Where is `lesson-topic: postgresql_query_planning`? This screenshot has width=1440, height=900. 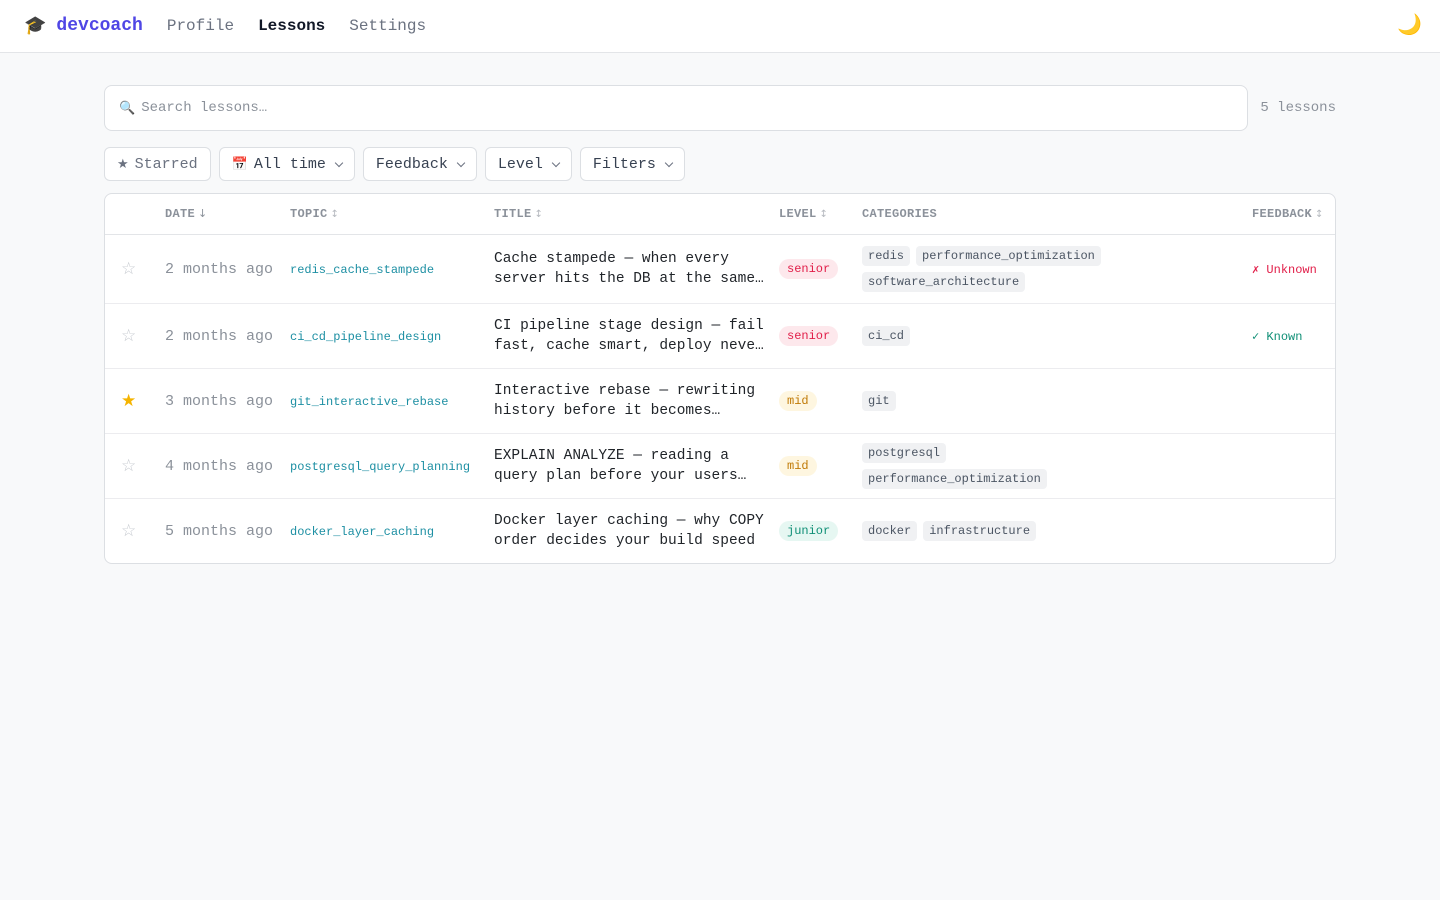 lesson-topic: postgresql_query_planning is located at coordinates (380, 467).